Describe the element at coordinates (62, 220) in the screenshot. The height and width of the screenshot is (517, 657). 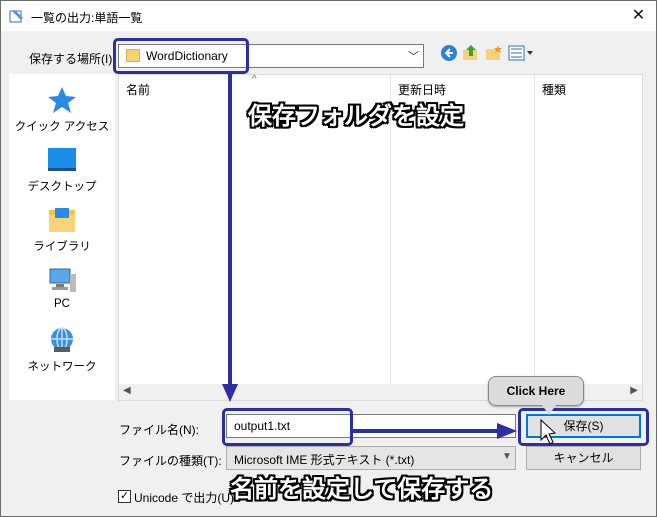
I see `library-icon` at that location.